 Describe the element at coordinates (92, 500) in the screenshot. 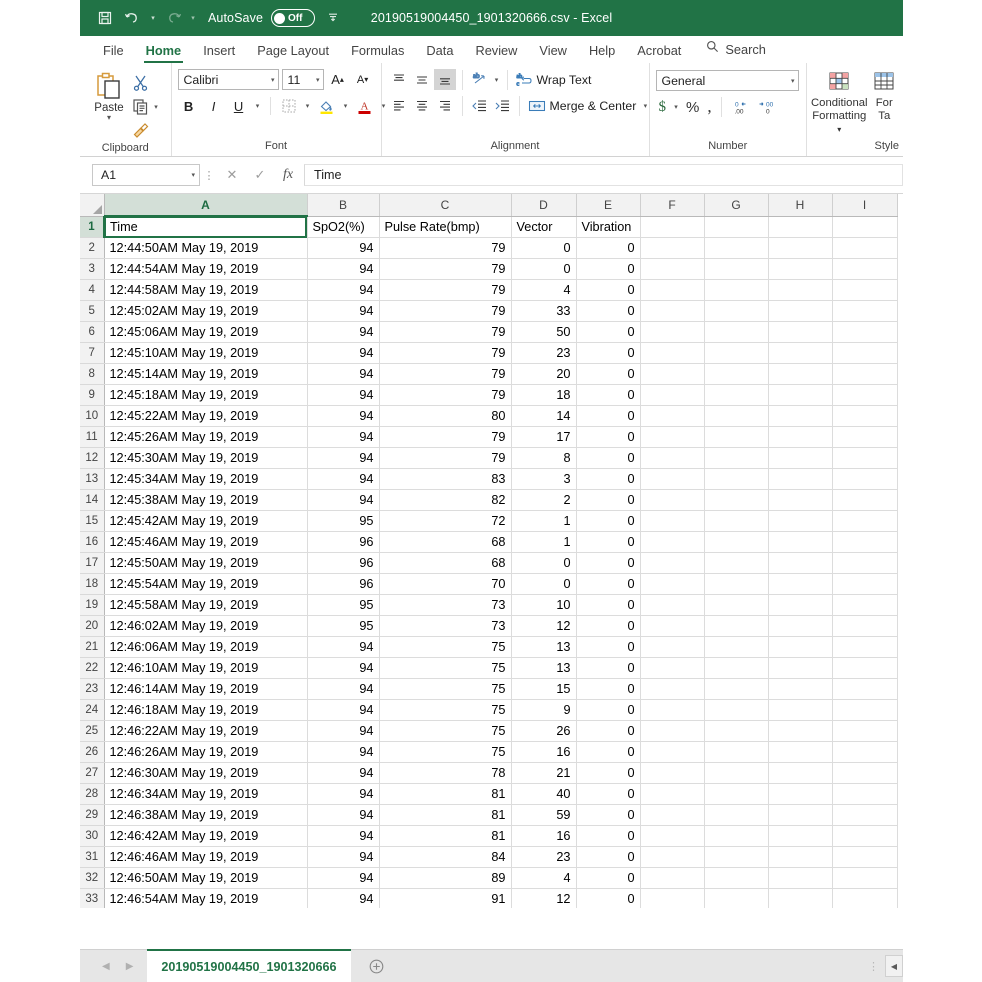

I see `row-header-14: 14` at that location.